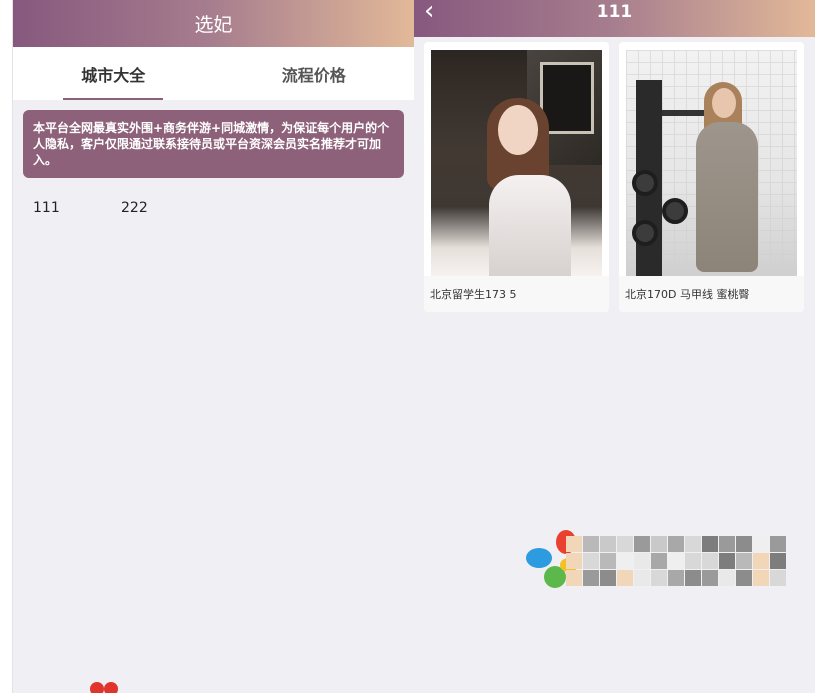  I want to click on bottom-logo, so click(188, 686).